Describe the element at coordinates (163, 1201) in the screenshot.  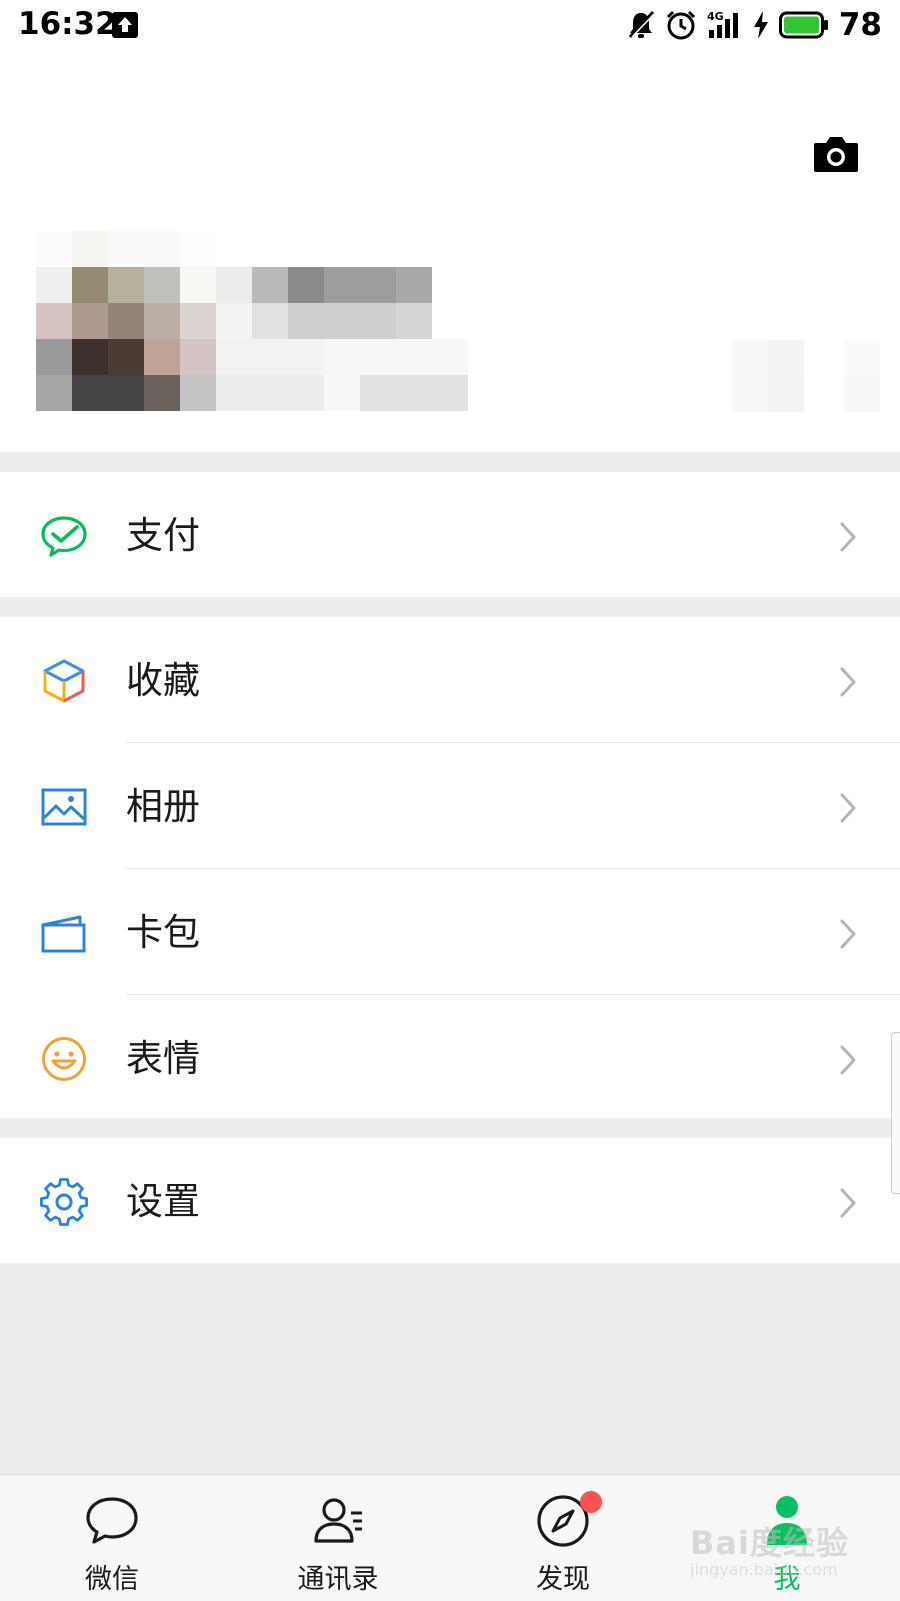
I see `menu-label-settings: 设置` at that location.